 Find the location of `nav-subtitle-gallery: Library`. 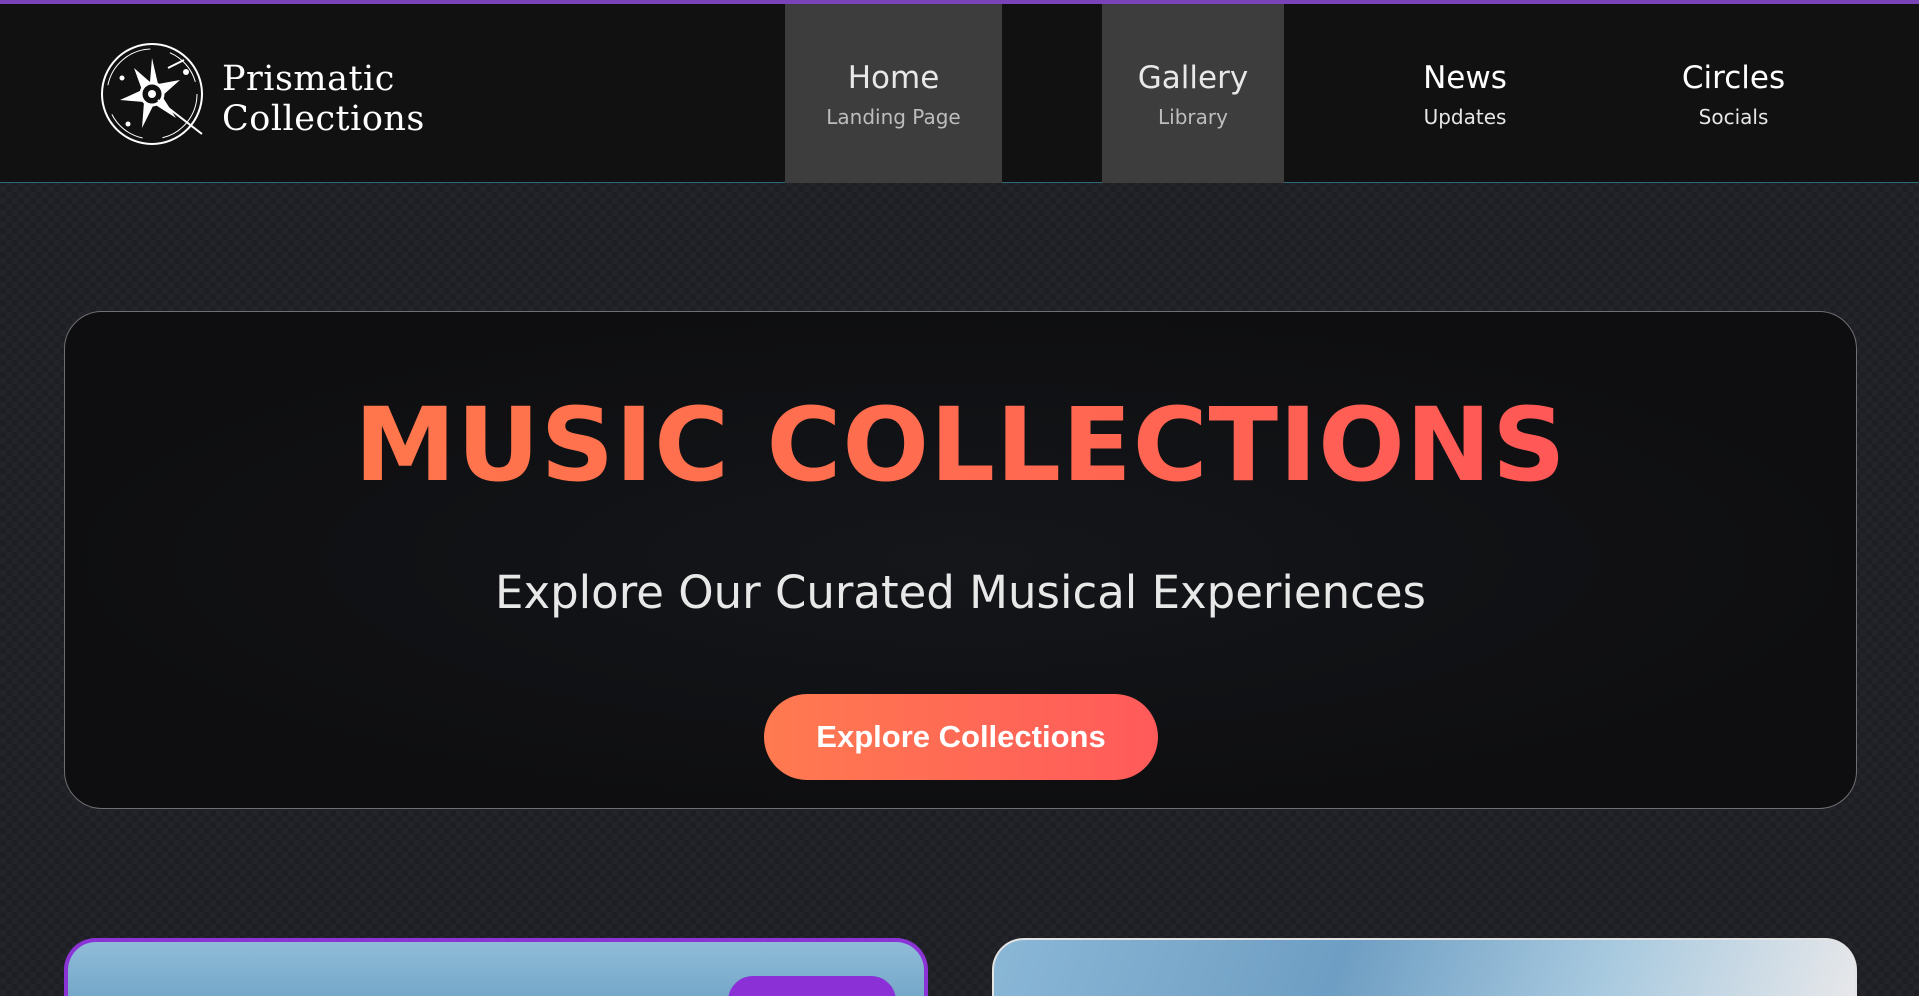

nav-subtitle-gallery: Library is located at coordinates (1193, 116).